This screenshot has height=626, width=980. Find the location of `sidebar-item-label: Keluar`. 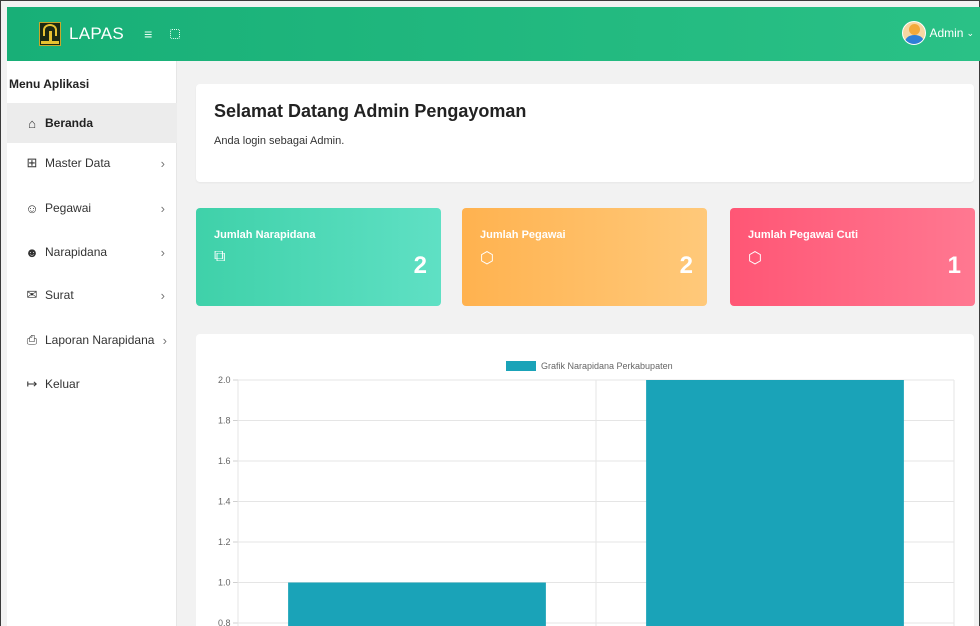

sidebar-item-label: Keluar is located at coordinates (62, 384).